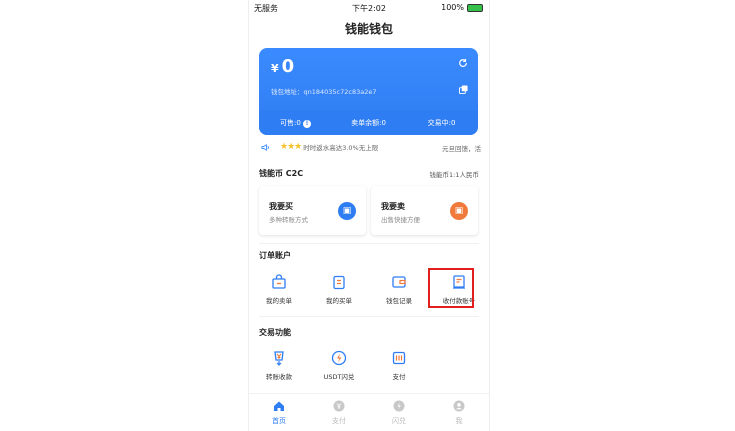  Describe the element at coordinates (279, 301) in the screenshot. I see `my-sell-orders-label: 我的卖单` at that location.